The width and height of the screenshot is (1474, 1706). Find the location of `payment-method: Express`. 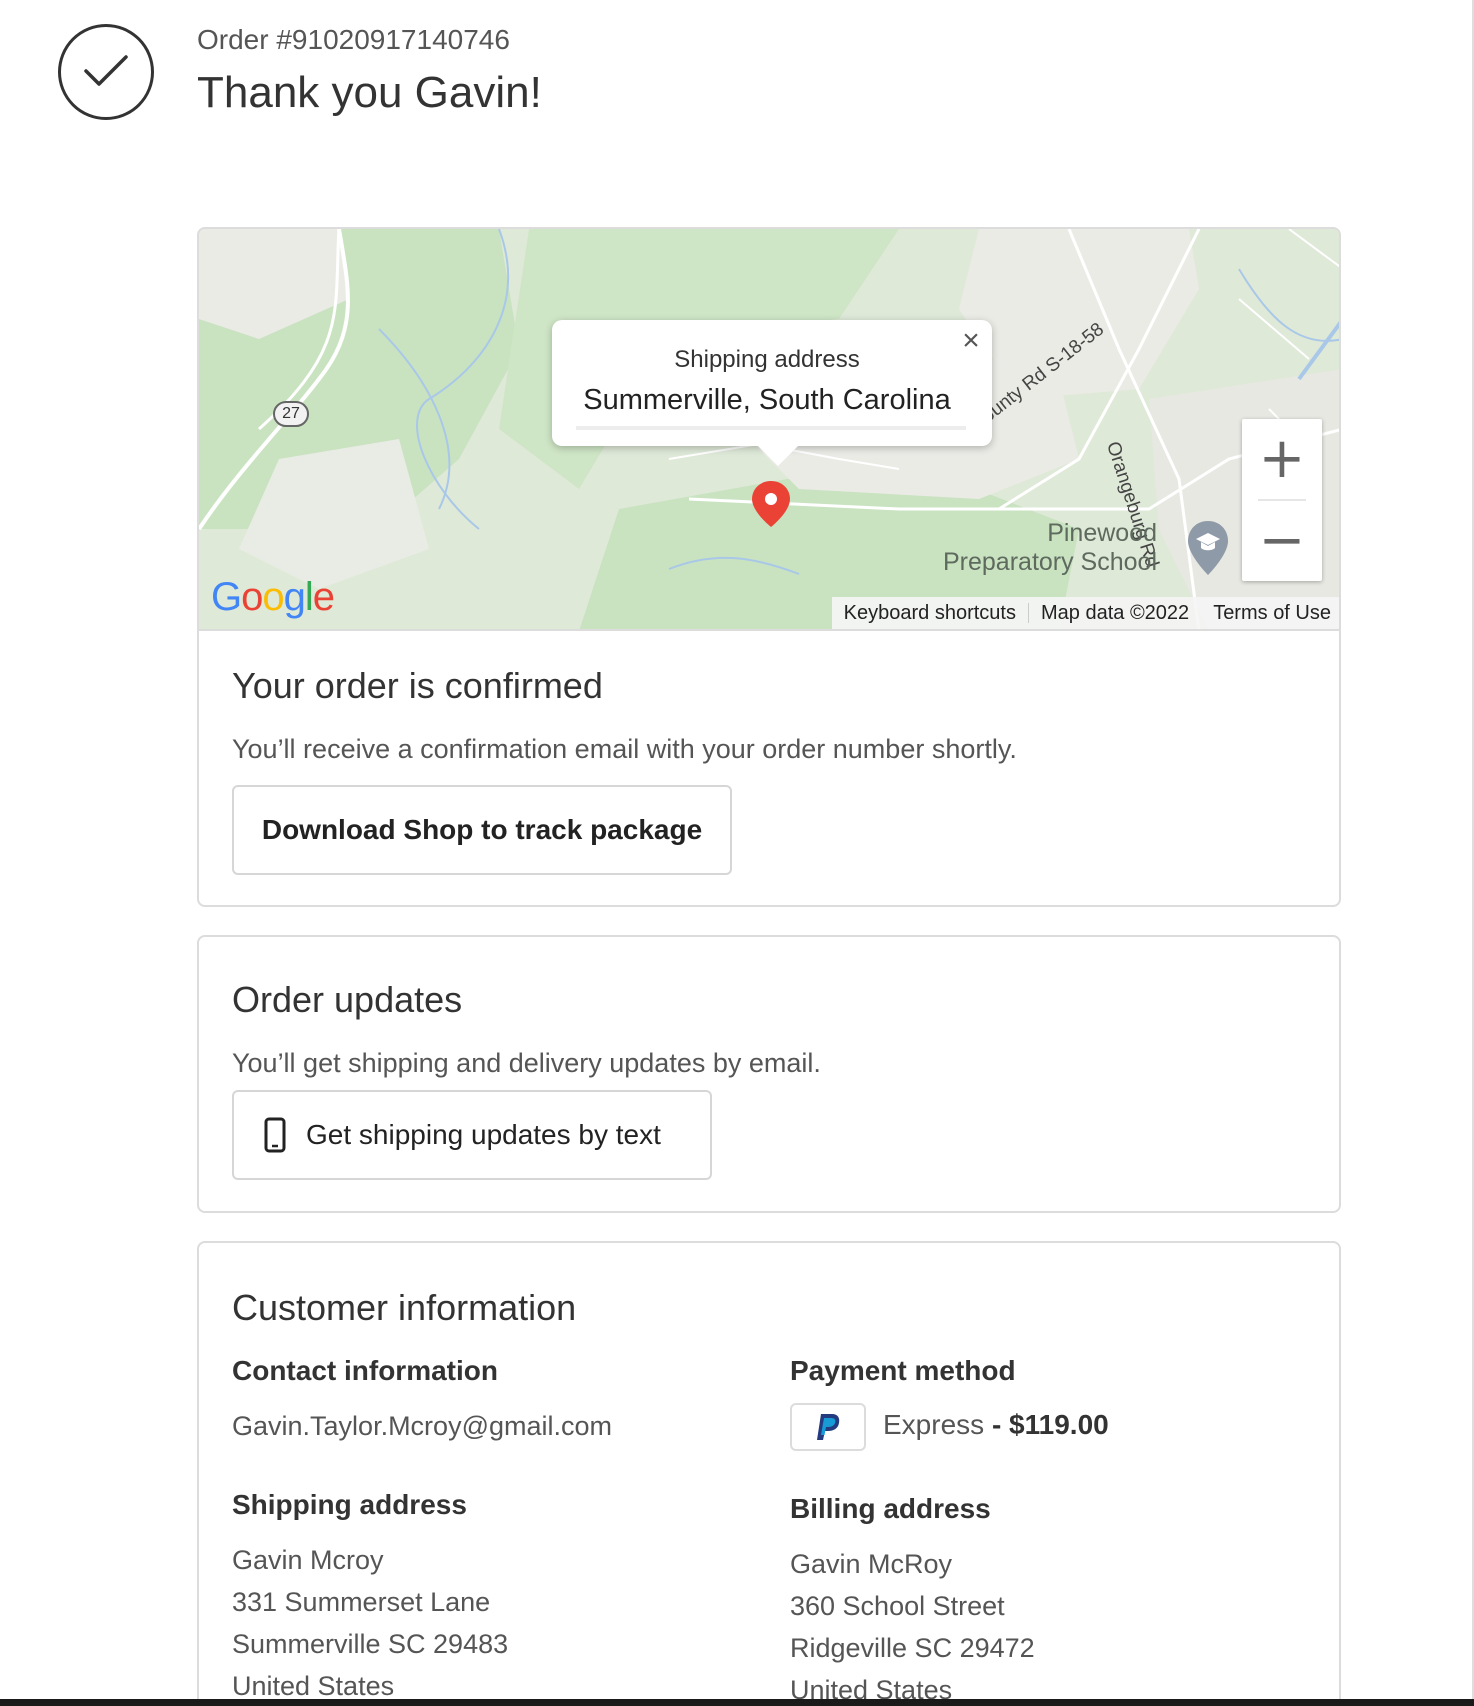

payment-method: Express is located at coordinates (934, 1424).